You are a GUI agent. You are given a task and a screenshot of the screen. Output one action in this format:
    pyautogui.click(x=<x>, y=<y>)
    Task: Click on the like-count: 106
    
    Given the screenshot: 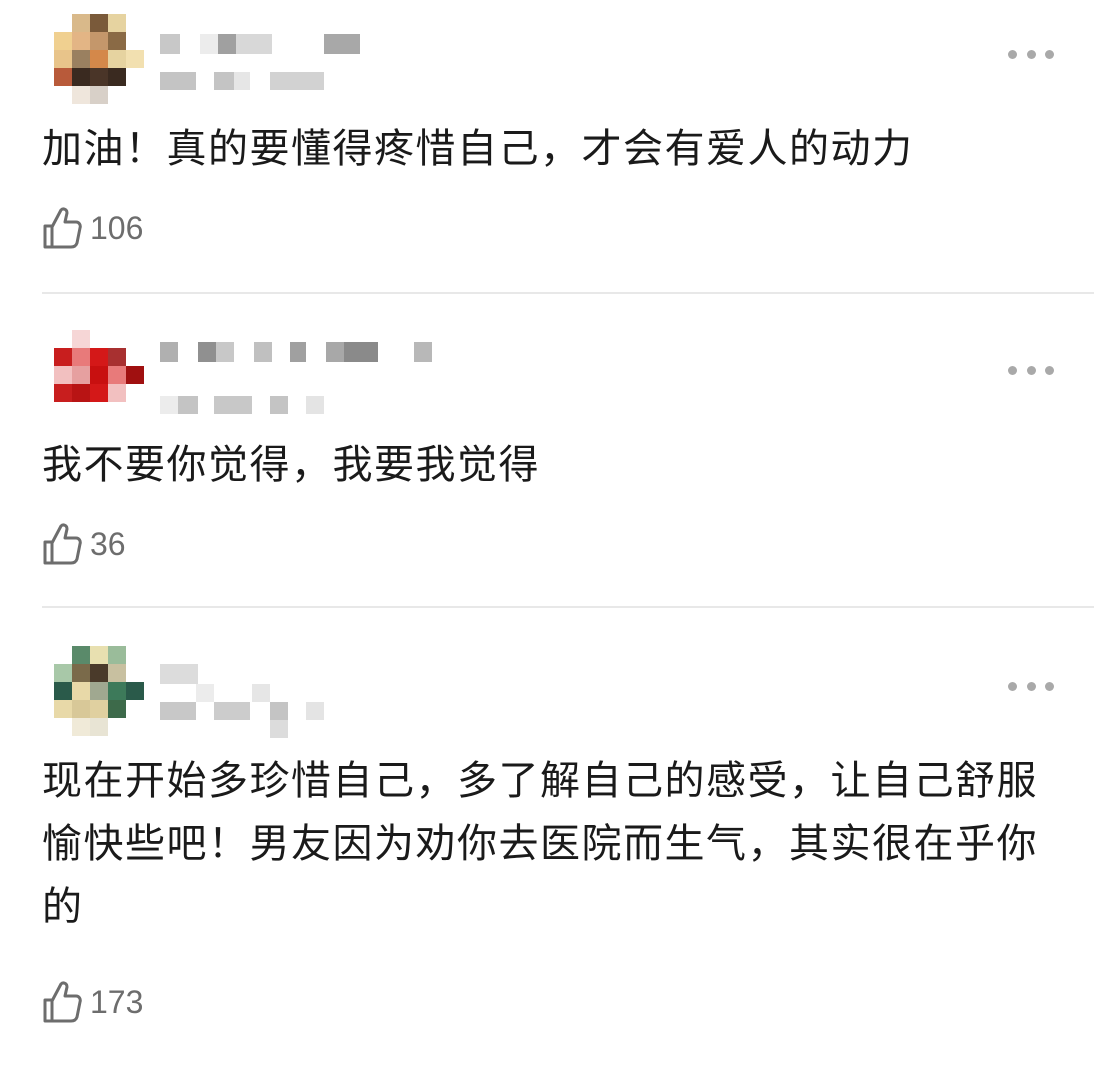 What is the action you would take?
    pyautogui.click(x=117, y=227)
    